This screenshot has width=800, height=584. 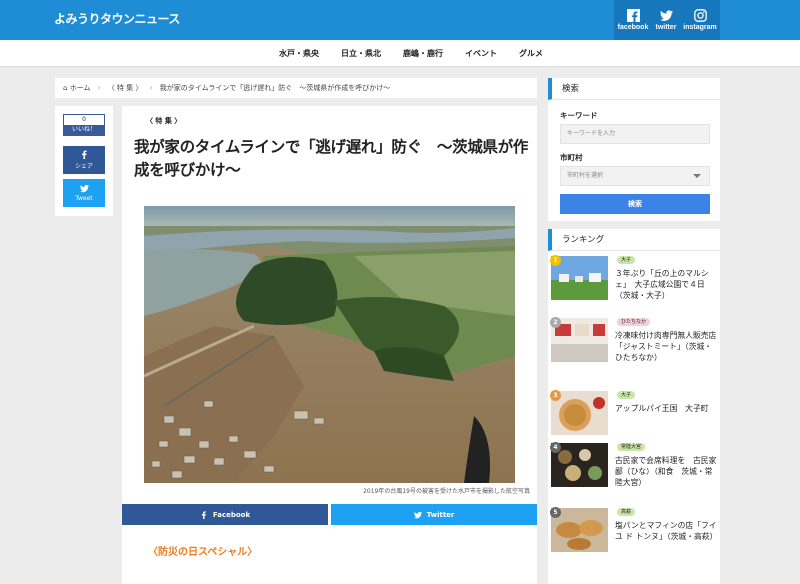 What do you see at coordinates (400, 20) in the screenshot?
I see `site-header: よみうりタウンニュース facebook twitter instagram` at bounding box center [400, 20].